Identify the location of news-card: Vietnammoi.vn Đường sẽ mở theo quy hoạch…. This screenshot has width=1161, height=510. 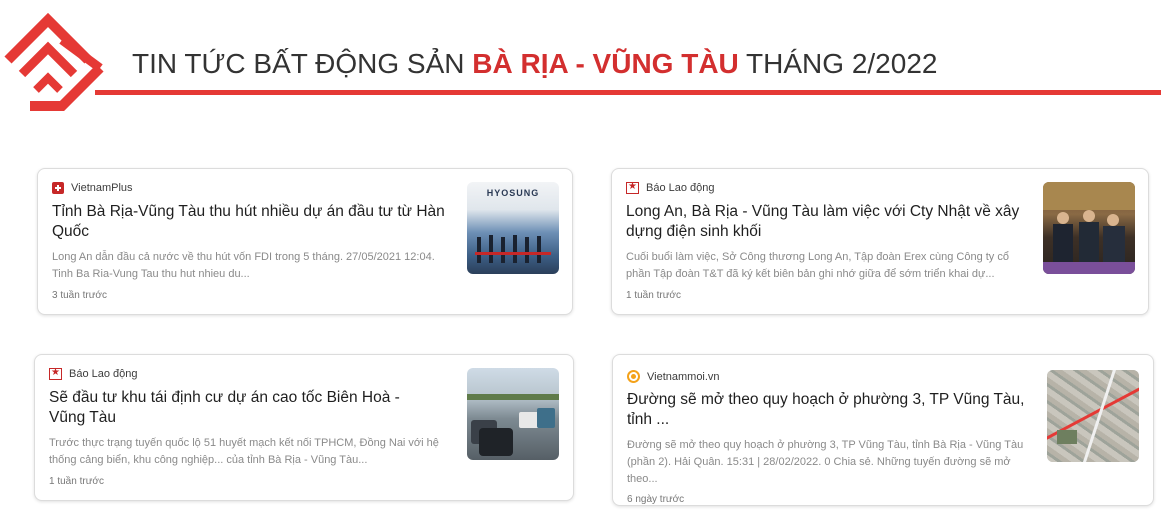
(883, 430).